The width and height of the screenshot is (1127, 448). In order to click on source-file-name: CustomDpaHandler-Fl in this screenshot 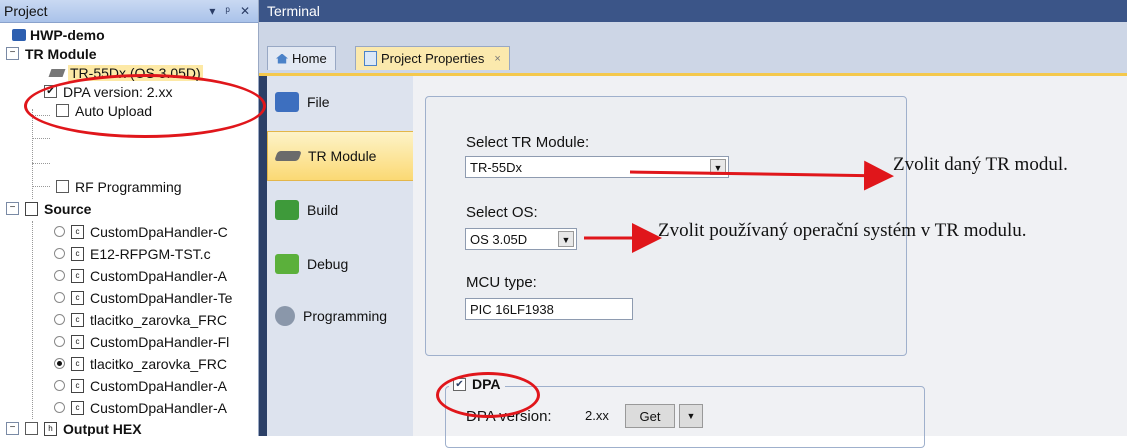, I will do `click(160, 341)`.